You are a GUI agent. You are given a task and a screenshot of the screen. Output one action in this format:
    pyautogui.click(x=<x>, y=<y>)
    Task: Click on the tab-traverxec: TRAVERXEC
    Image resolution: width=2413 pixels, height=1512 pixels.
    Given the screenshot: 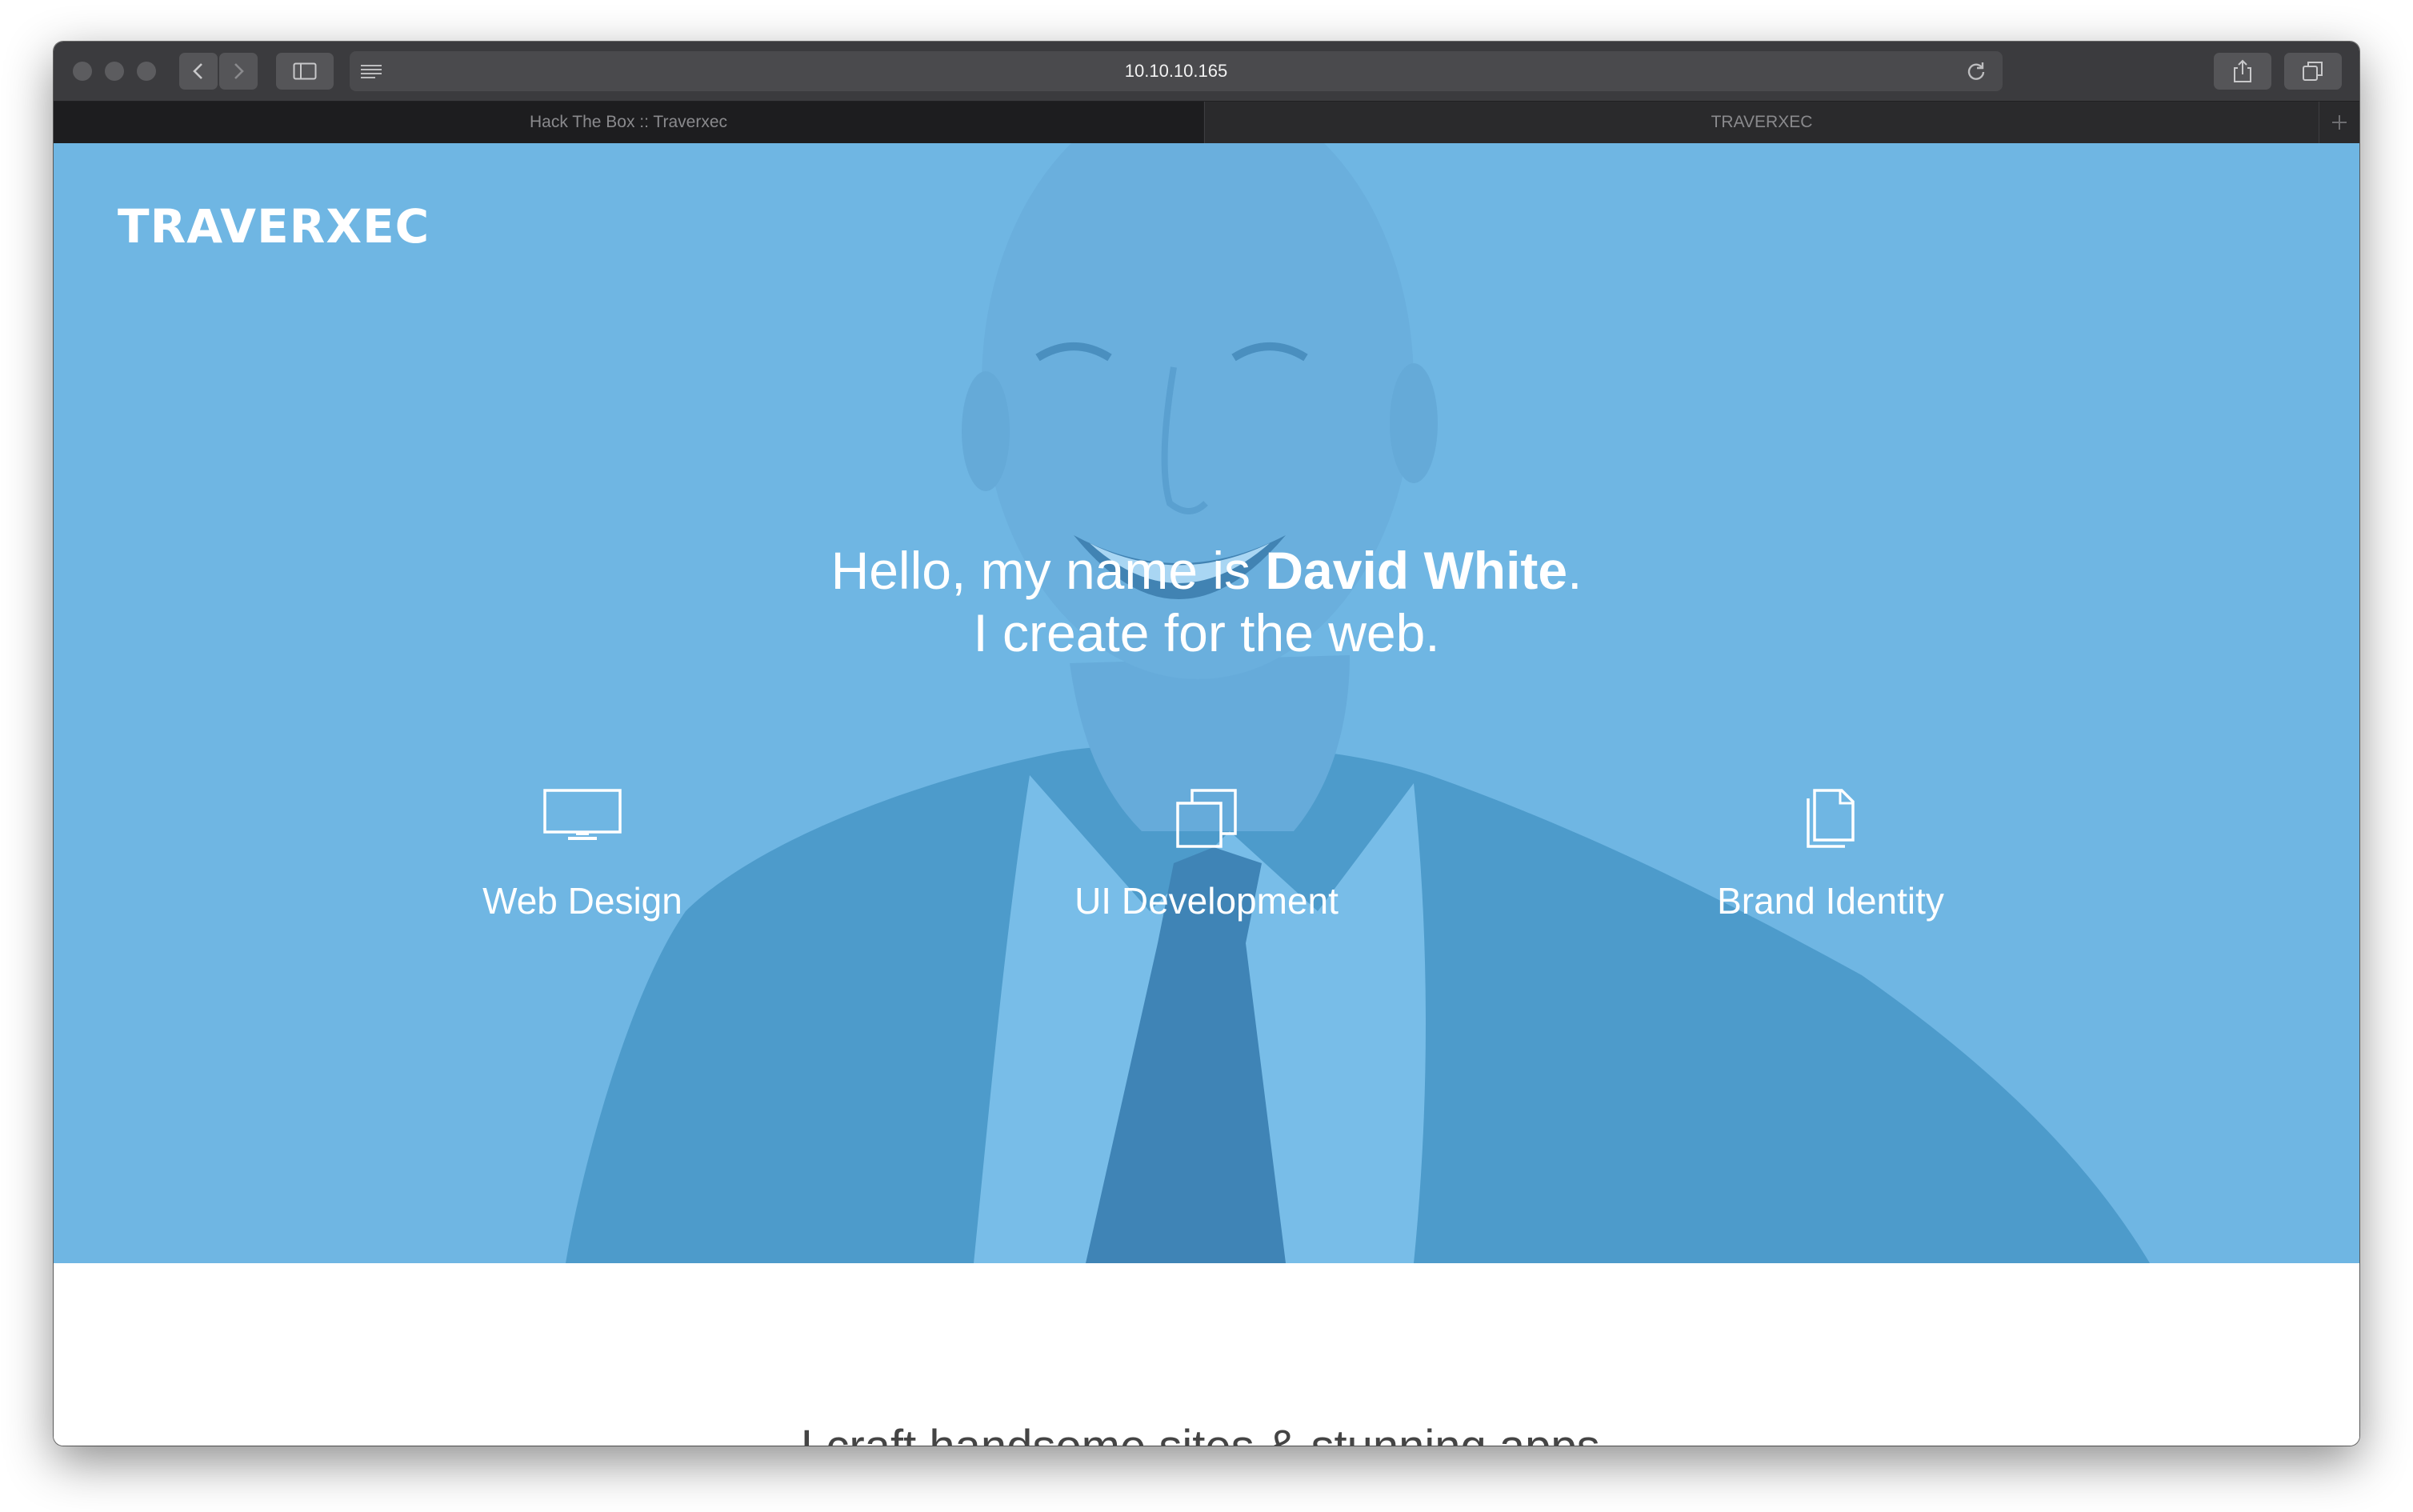 What is the action you would take?
    pyautogui.click(x=1761, y=122)
    